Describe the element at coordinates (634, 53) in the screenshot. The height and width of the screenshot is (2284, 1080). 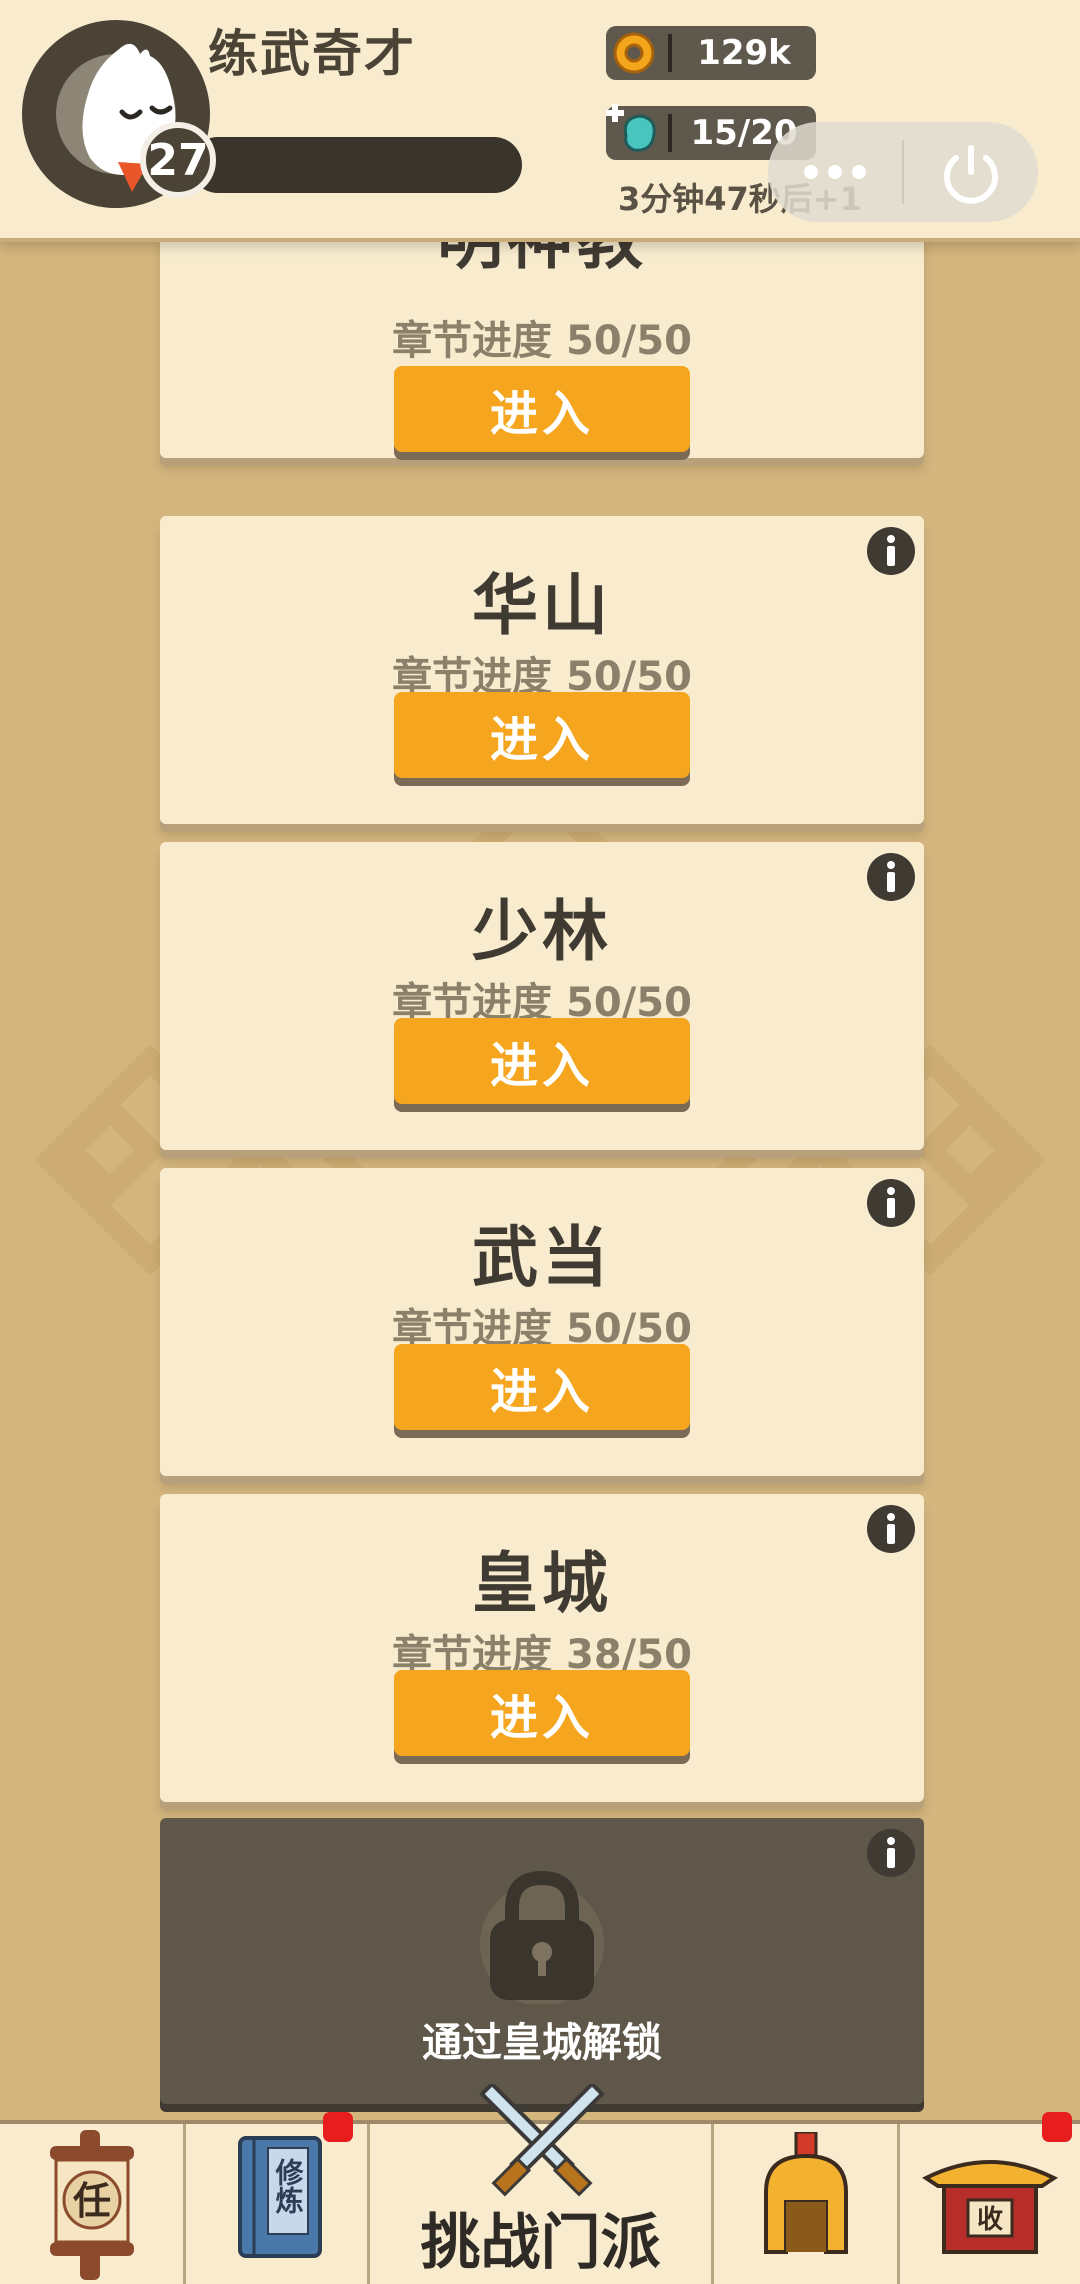
I see `coin-icon` at that location.